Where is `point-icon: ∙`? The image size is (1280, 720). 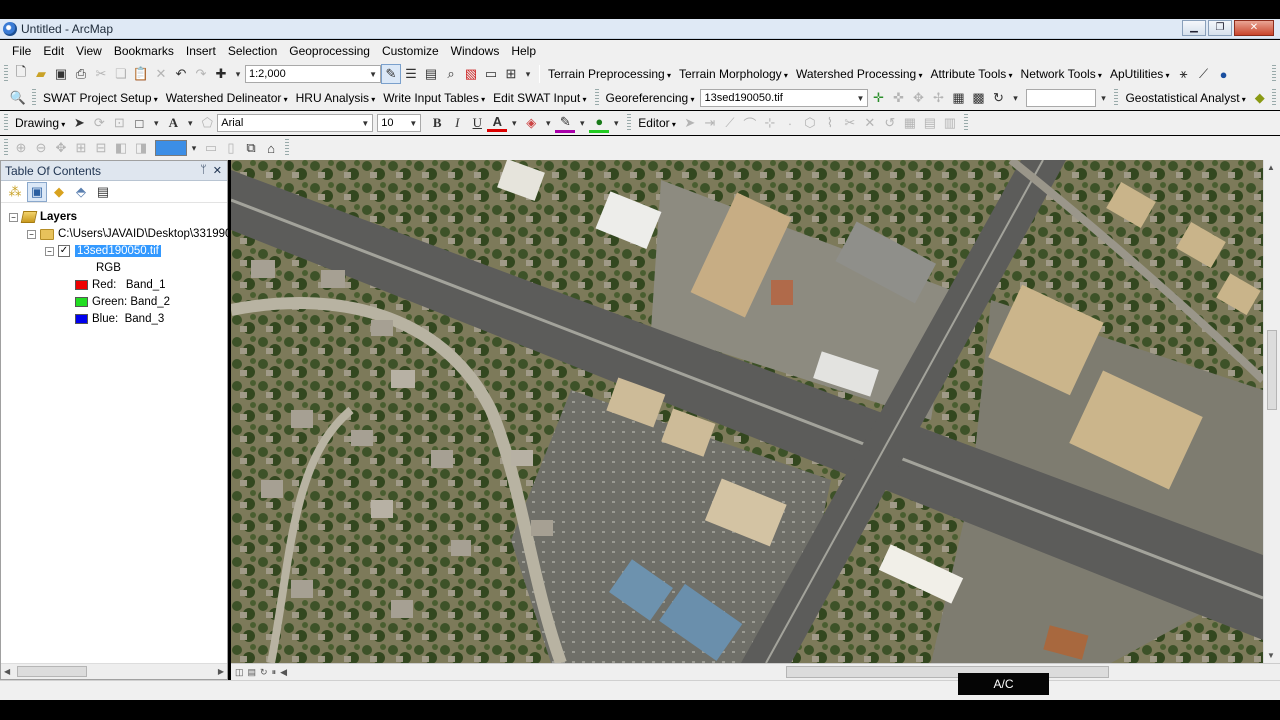
point-icon: ∙ is located at coordinates (790, 123).